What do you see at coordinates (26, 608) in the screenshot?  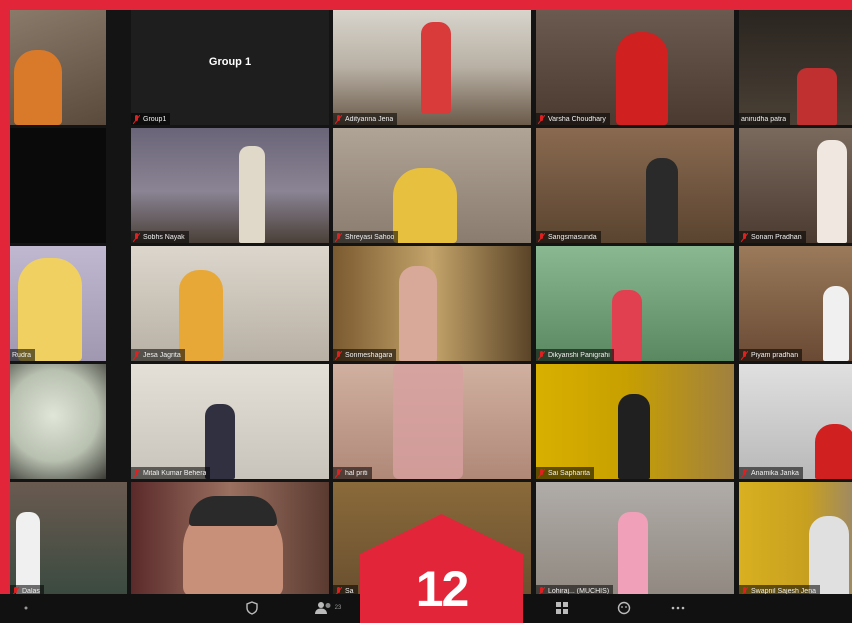 I see `more-controls-icon` at bounding box center [26, 608].